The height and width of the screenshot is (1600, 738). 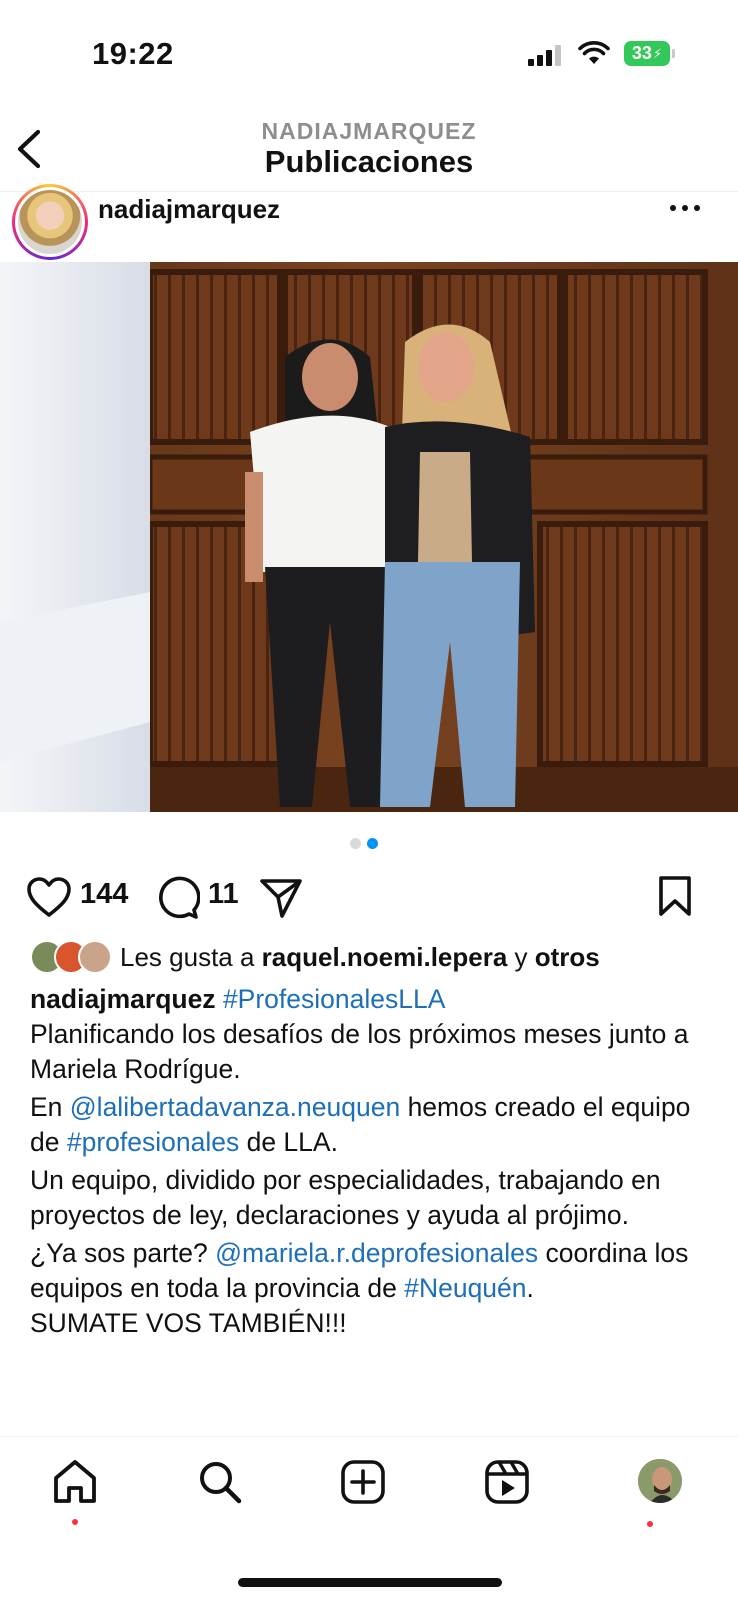 I want to click on battery-level: 33, so click(x=641, y=53).